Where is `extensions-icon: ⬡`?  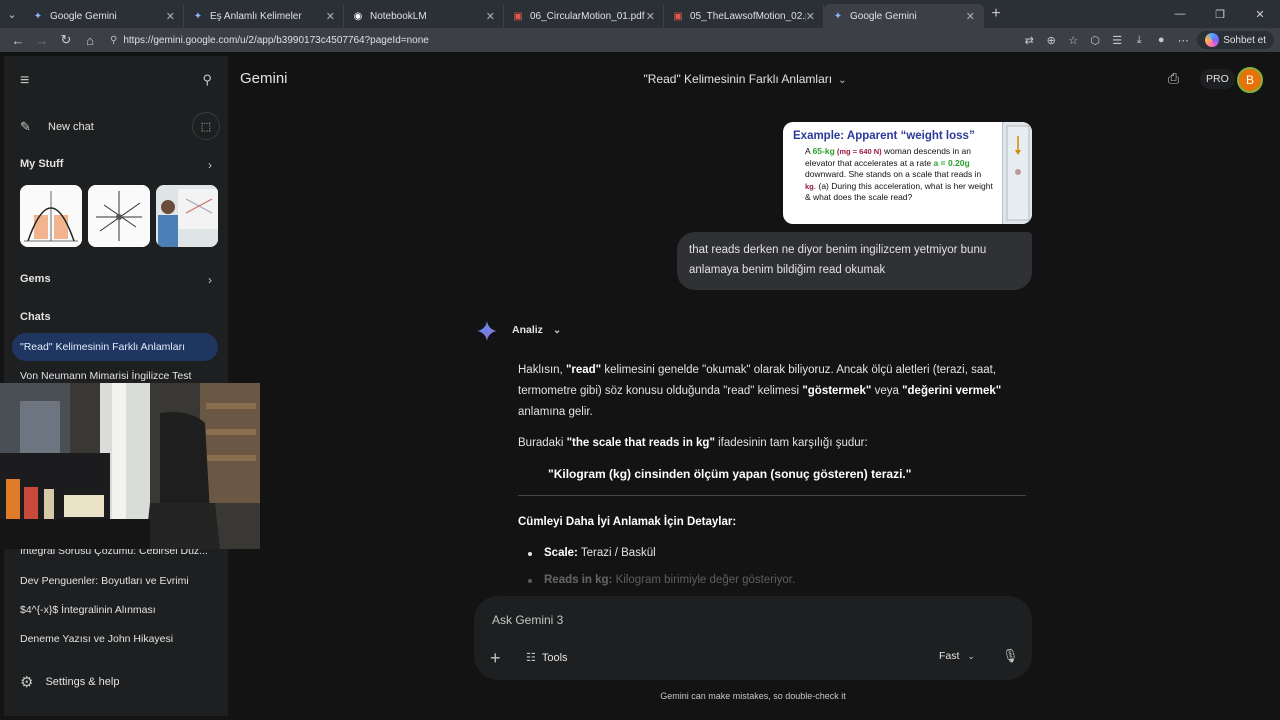
extensions-icon: ⬡ is located at coordinates (1095, 40).